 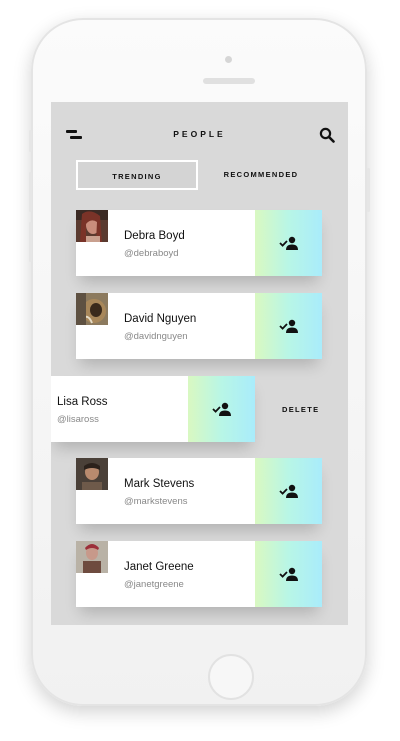 I want to click on delete-button: DELETE, so click(x=300, y=409).